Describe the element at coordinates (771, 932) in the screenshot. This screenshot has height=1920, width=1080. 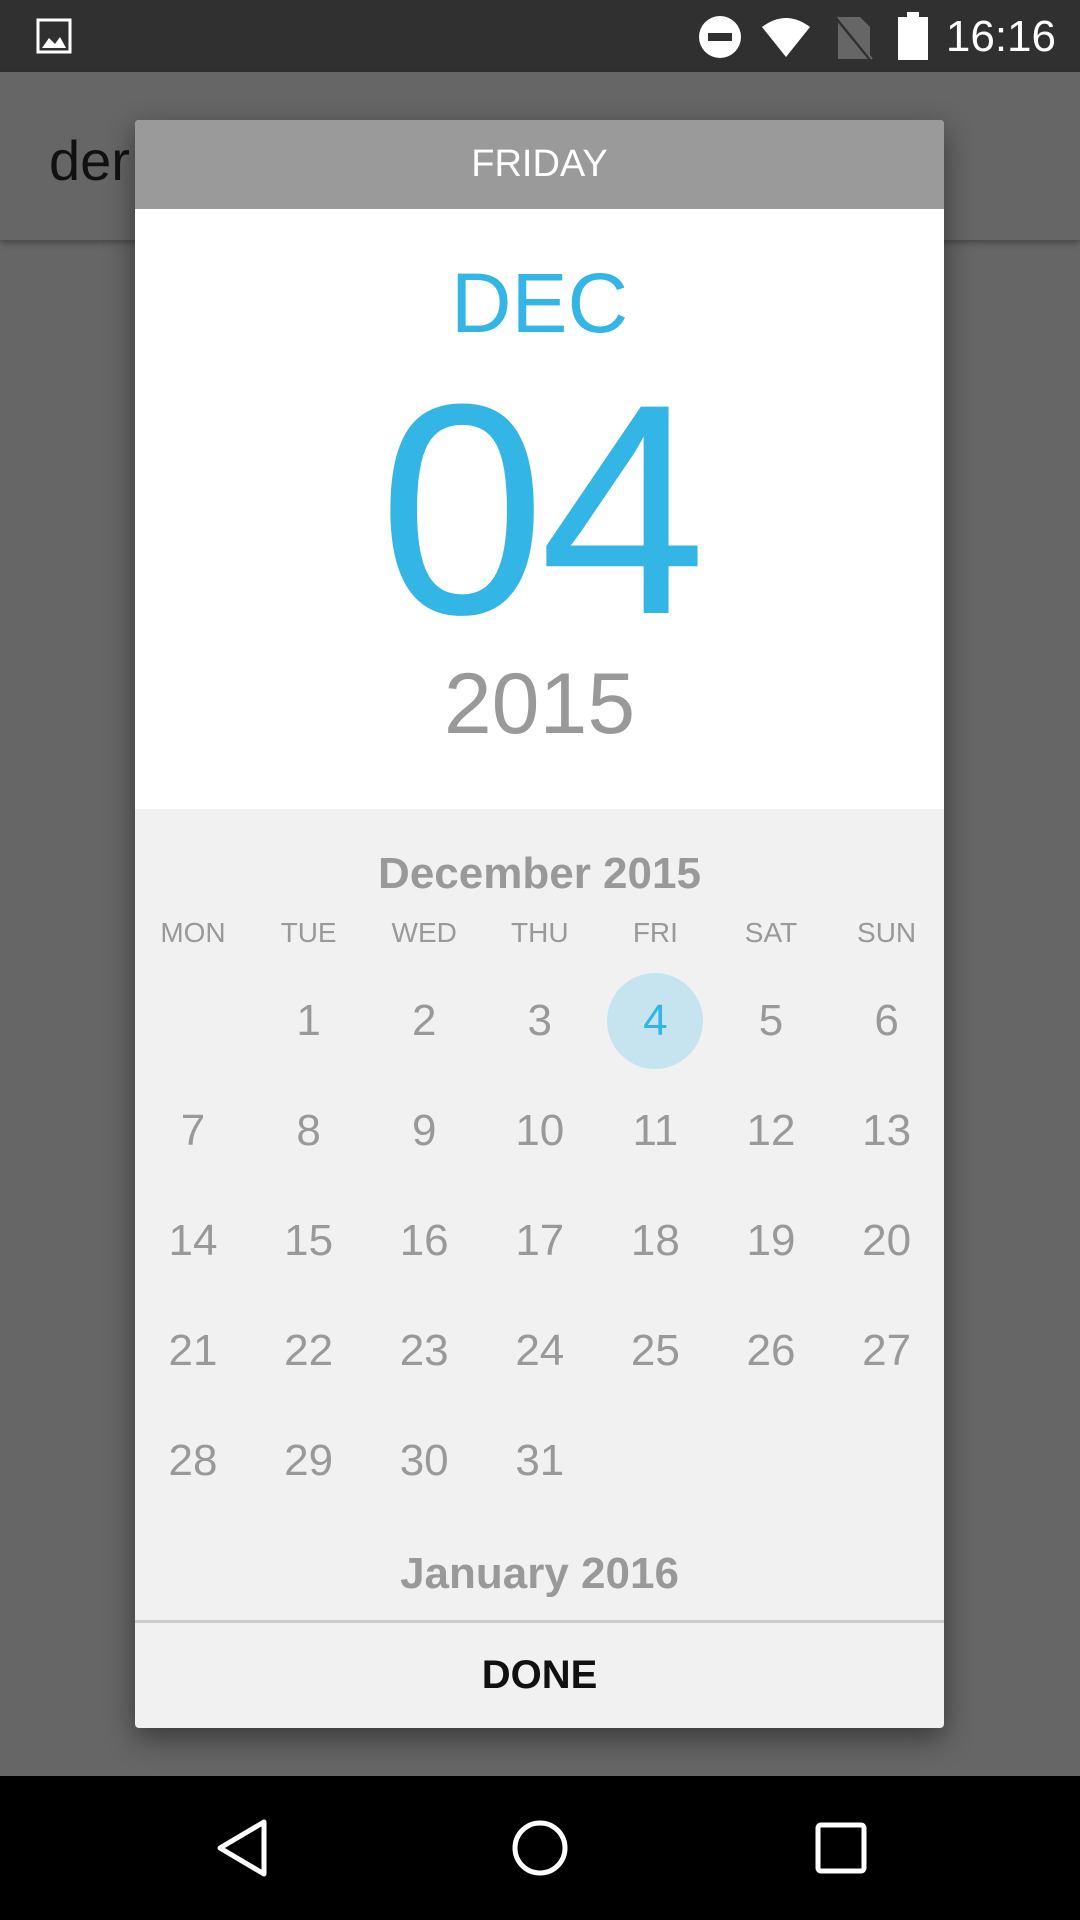
I see `weekday-label: SAT` at that location.